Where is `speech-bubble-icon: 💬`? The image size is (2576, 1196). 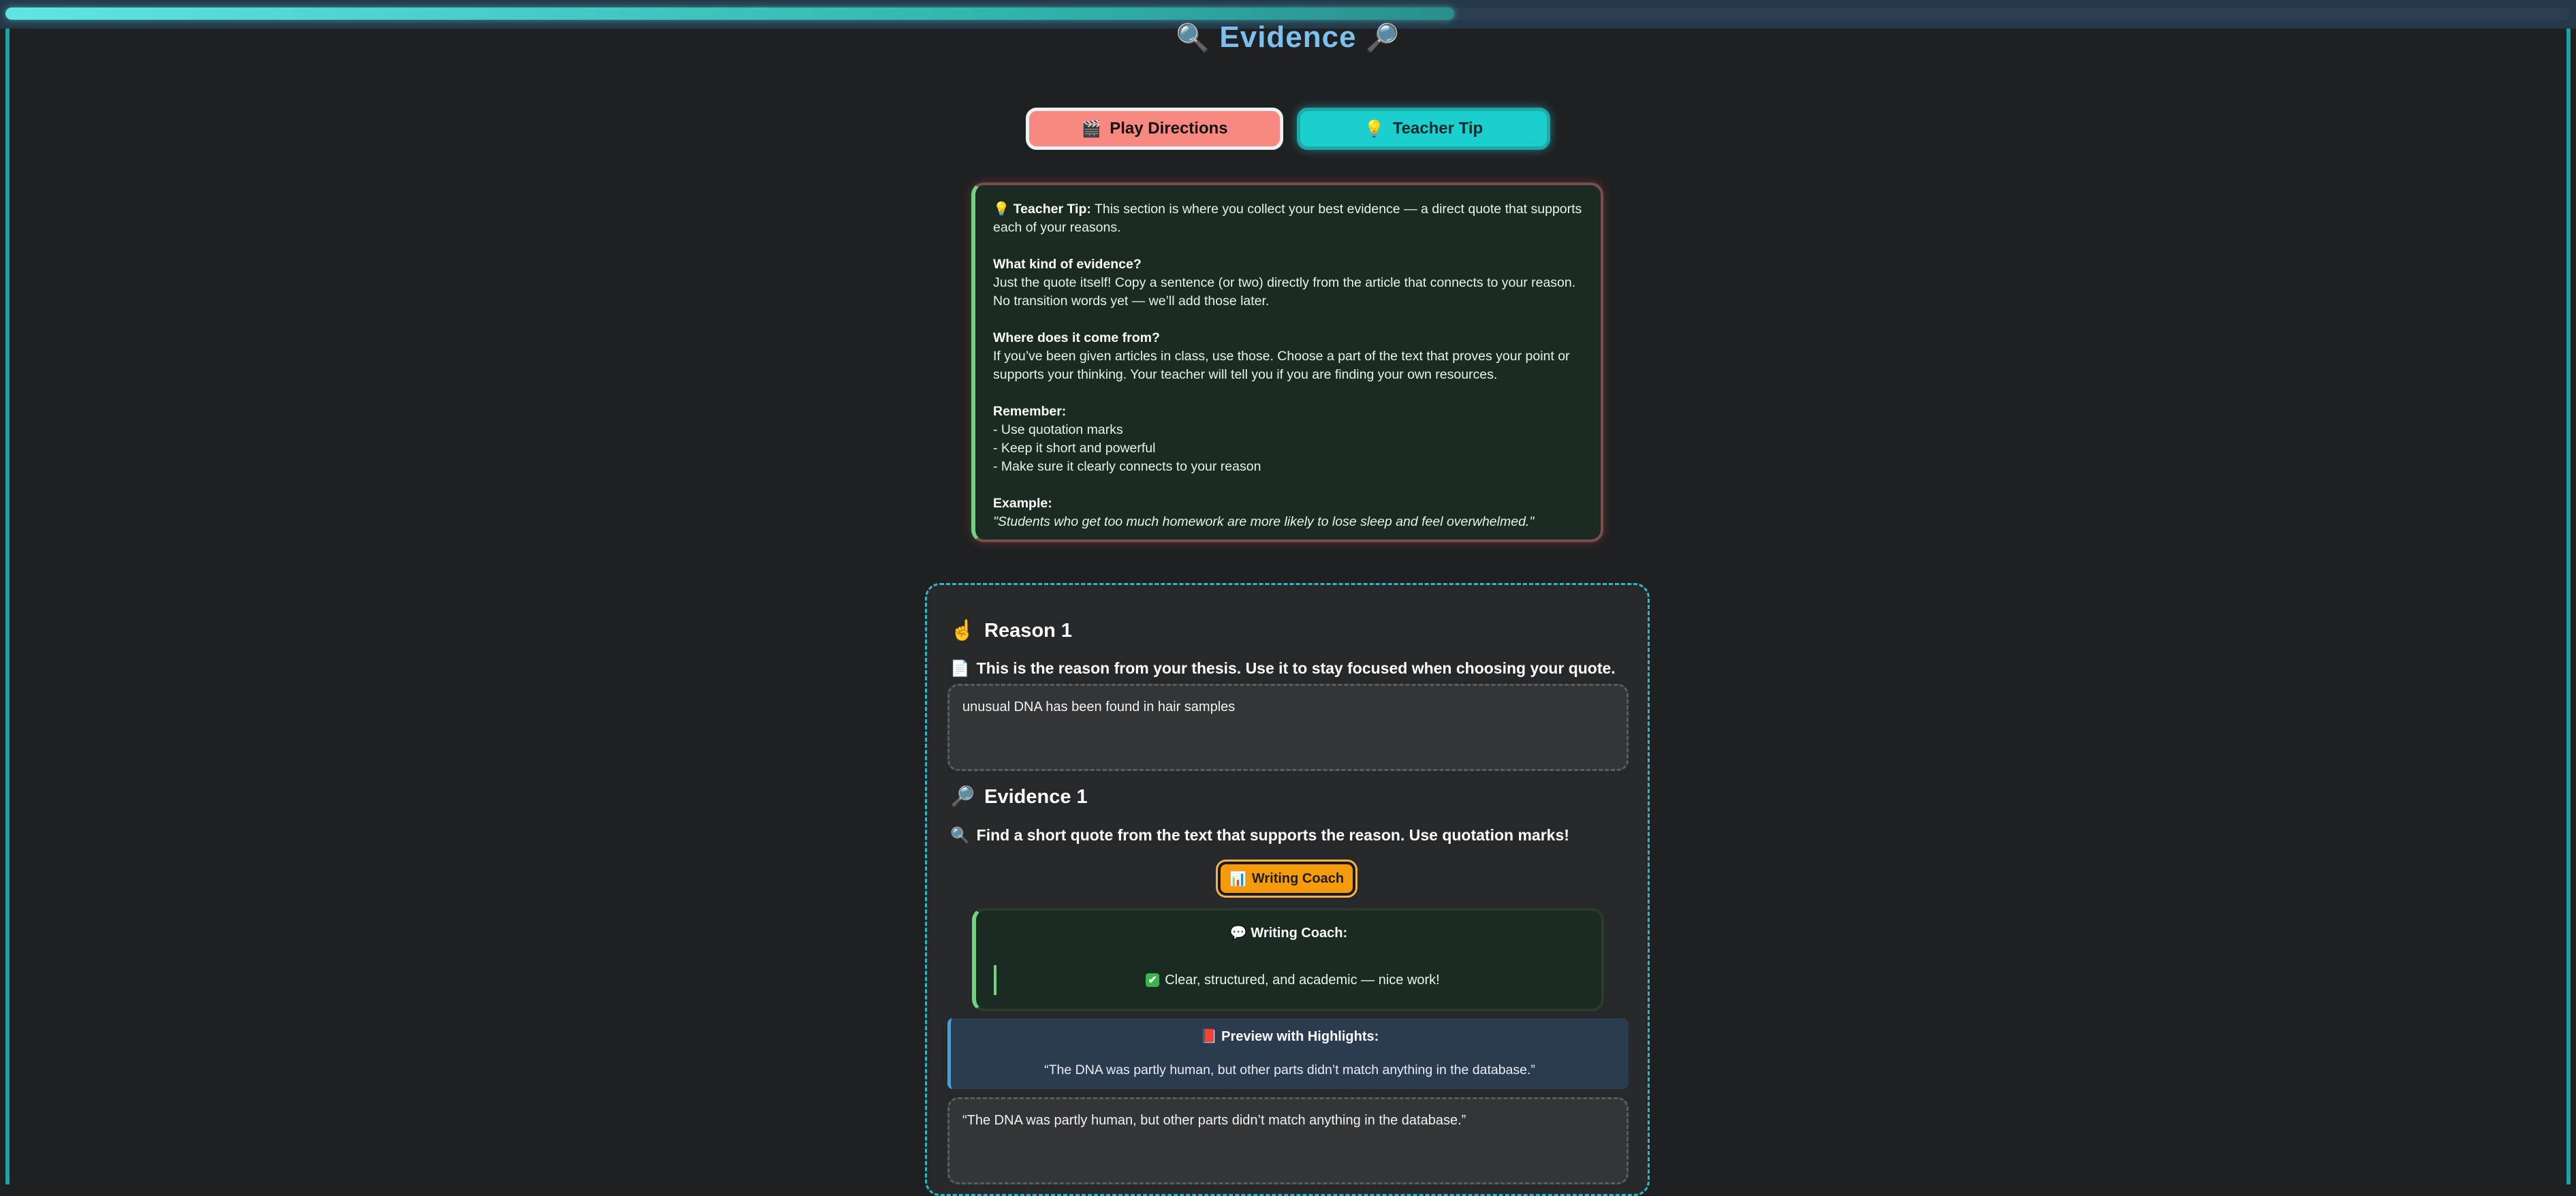
speech-bubble-icon: 💬 is located at coordinates (1238, 933).